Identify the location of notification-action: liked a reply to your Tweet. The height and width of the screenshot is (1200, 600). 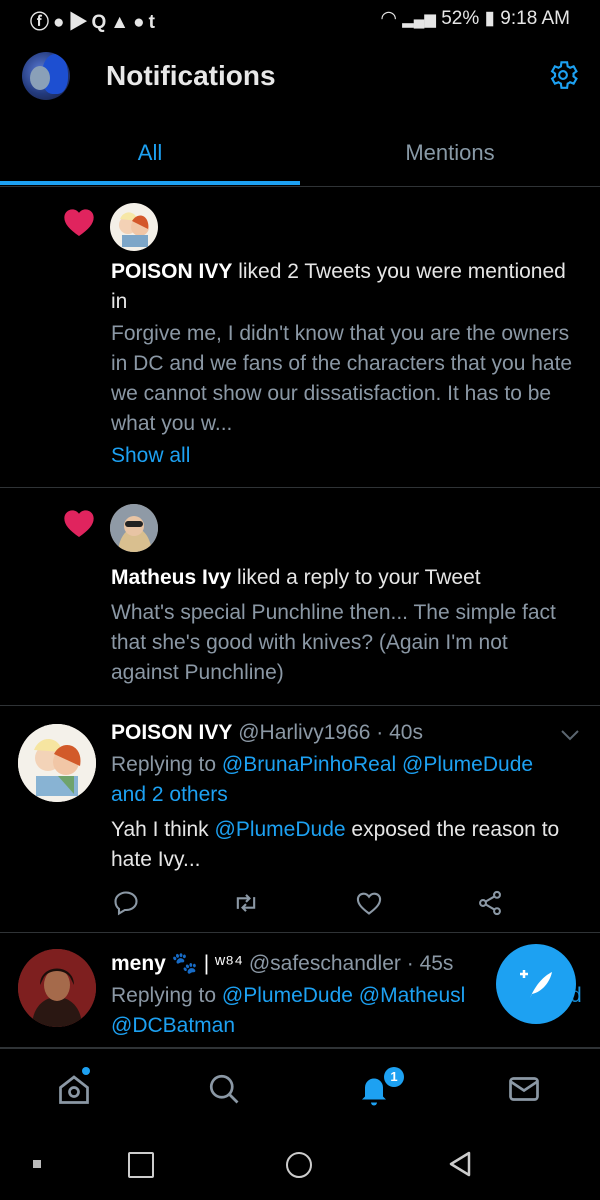
(356, 577).